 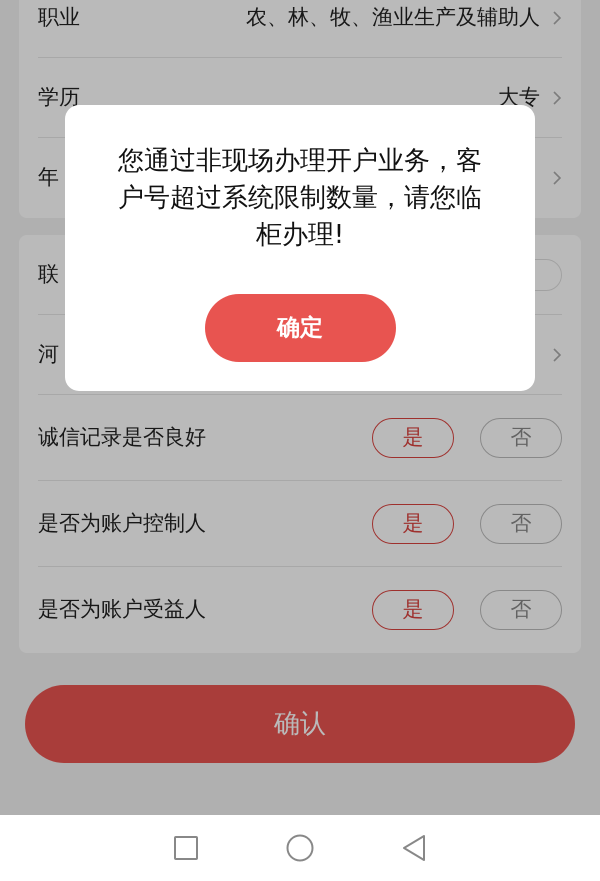 What do you see at coordinates (300, 848) in the screenshot?
I see `home-icon` at bounding box center [300, 848].